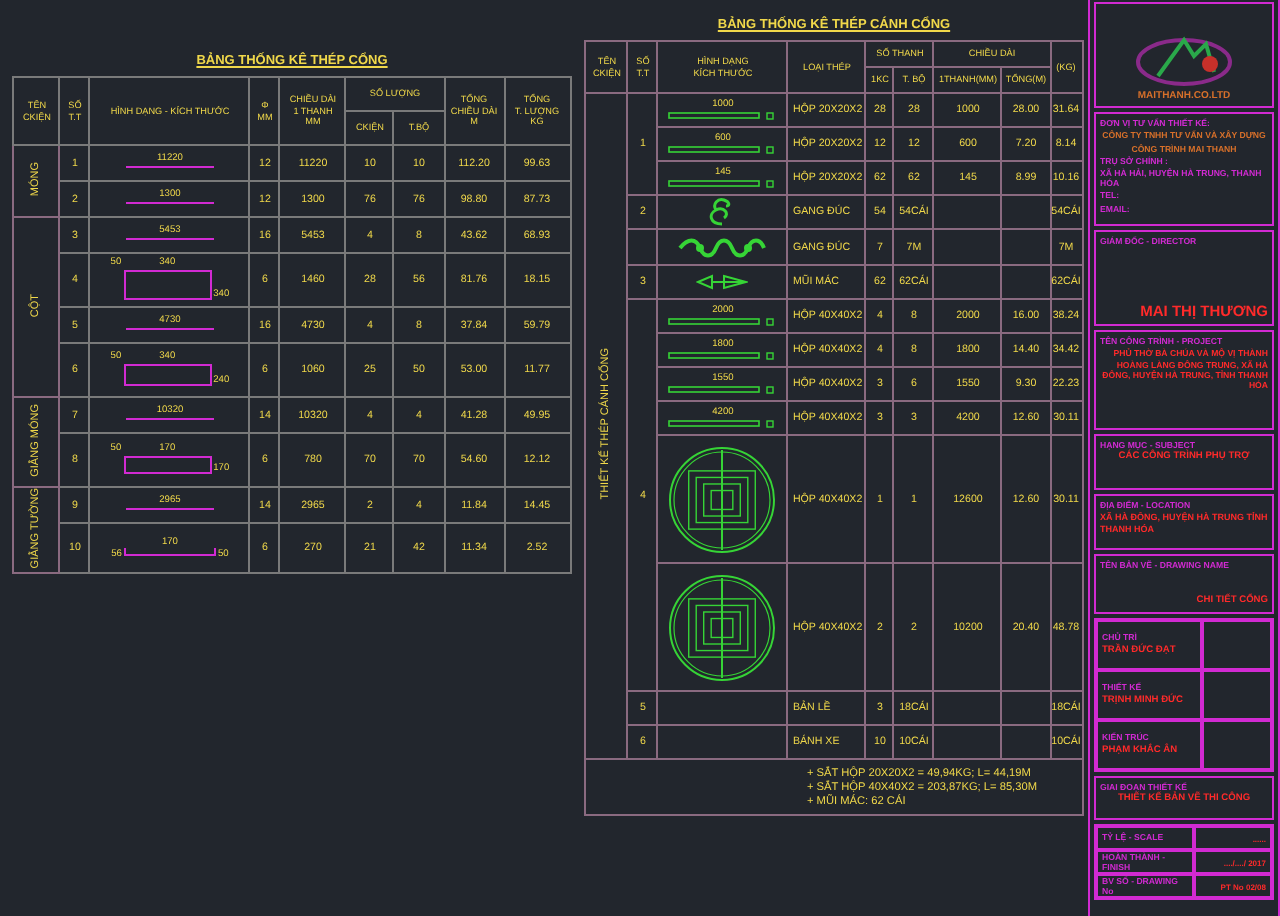 The image size is (1280, 916). Describe the element at coordinates (169, 551) in the screenshot. I see `hook-bar-drawing` at that location.